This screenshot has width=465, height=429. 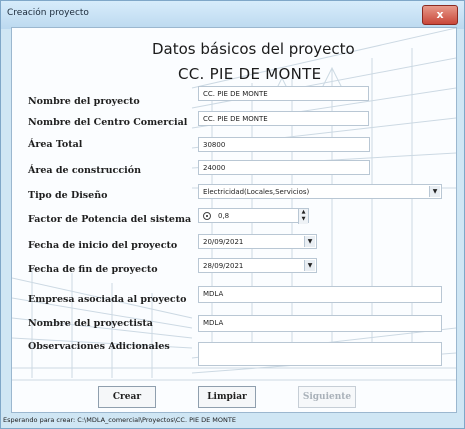 What do you see at coordinates (284, 167) in the screenshot?
I see `construction-area-field: 24000` at bounding box center [284, 167].